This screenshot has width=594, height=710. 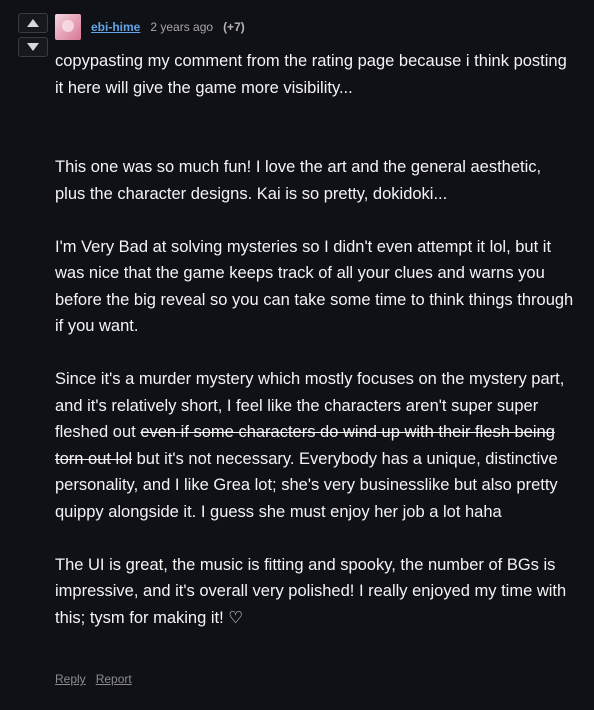 I want to click on avatar, so click(x=68, y=27).